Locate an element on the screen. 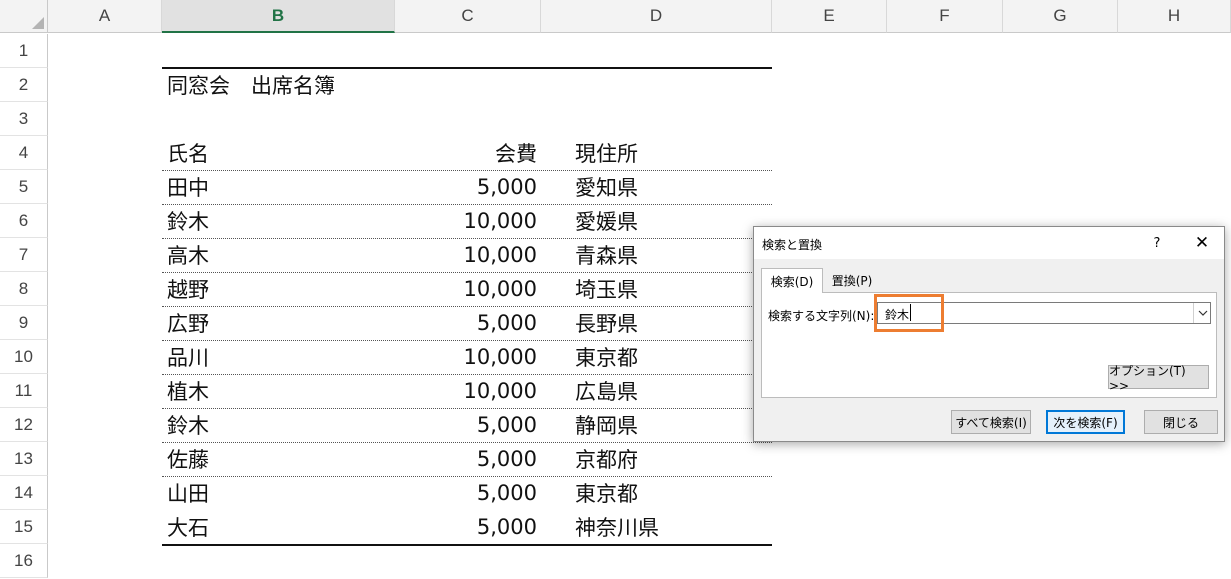 The height and width of the screenshot is (579, 1231). cell-address: 青森県 is located at coordinates (606, 255).